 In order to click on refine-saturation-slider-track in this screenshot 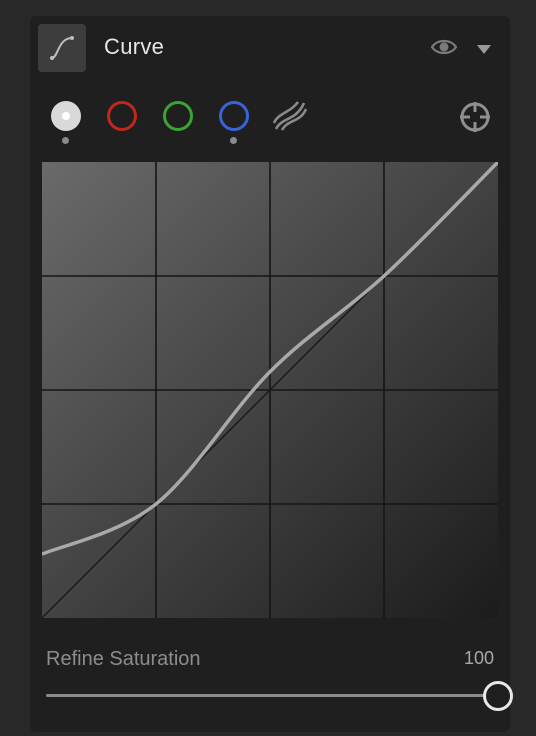, I will do `click(266, 695)`.